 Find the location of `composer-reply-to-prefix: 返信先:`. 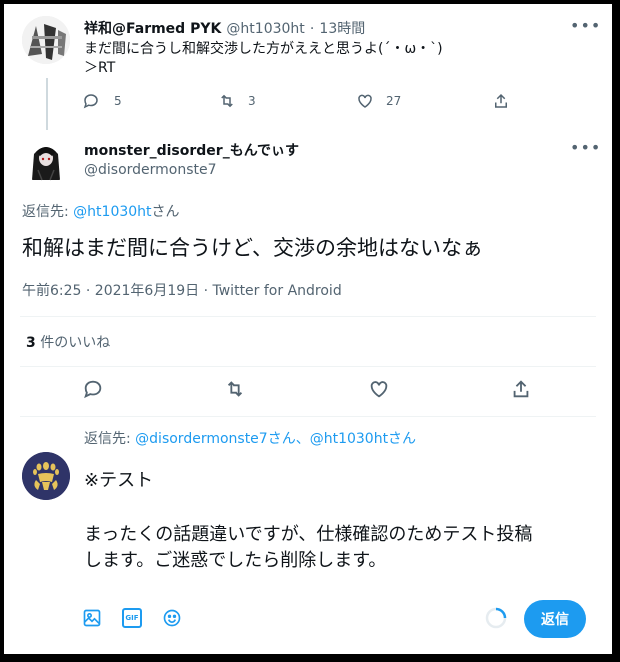

composer-reply-to-prefix: 返信先: is located at coordinates (110, 439).